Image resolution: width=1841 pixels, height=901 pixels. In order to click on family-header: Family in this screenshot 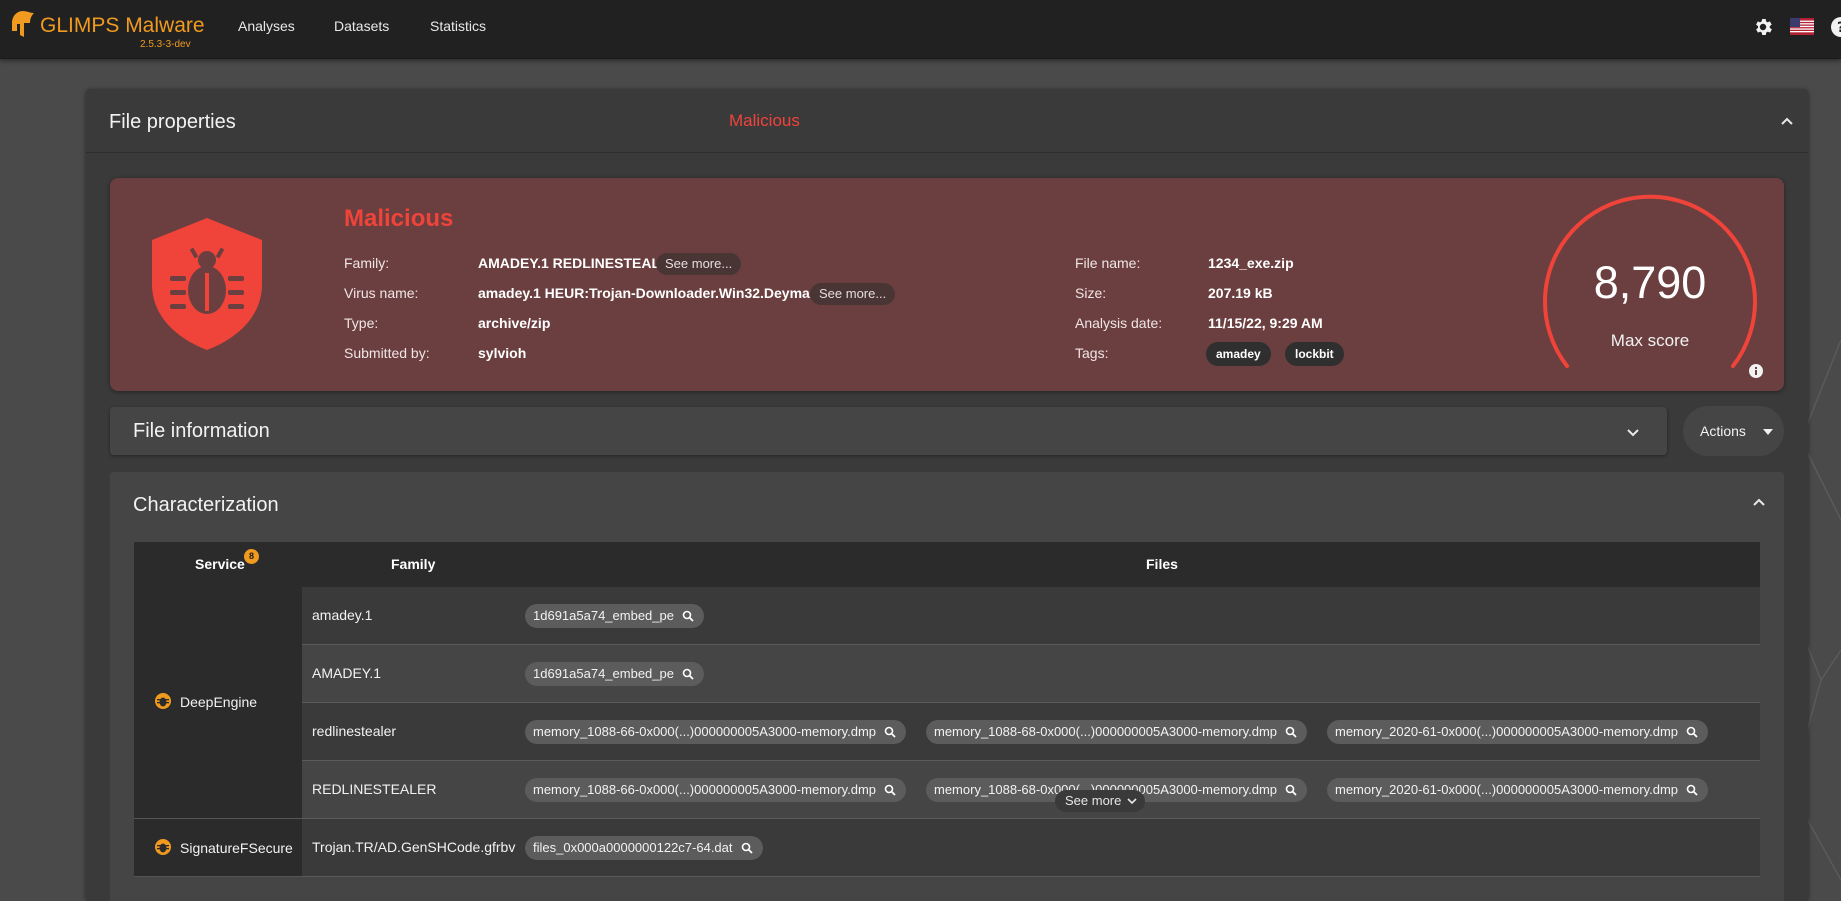, I will do `click(413, 564)`.